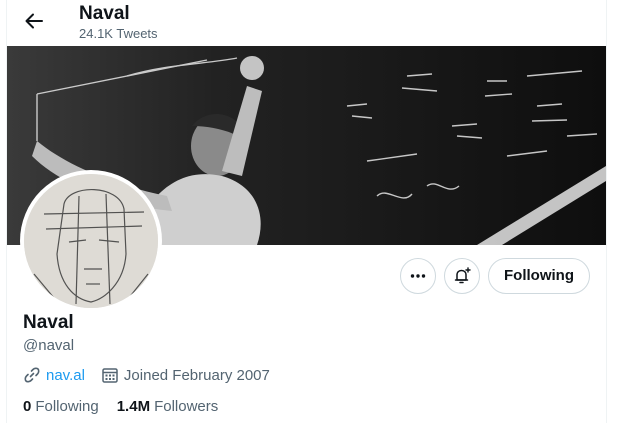 The height and width of the screenshot is (423, 621). I want to click on following-count: 0, so click(27, 406).